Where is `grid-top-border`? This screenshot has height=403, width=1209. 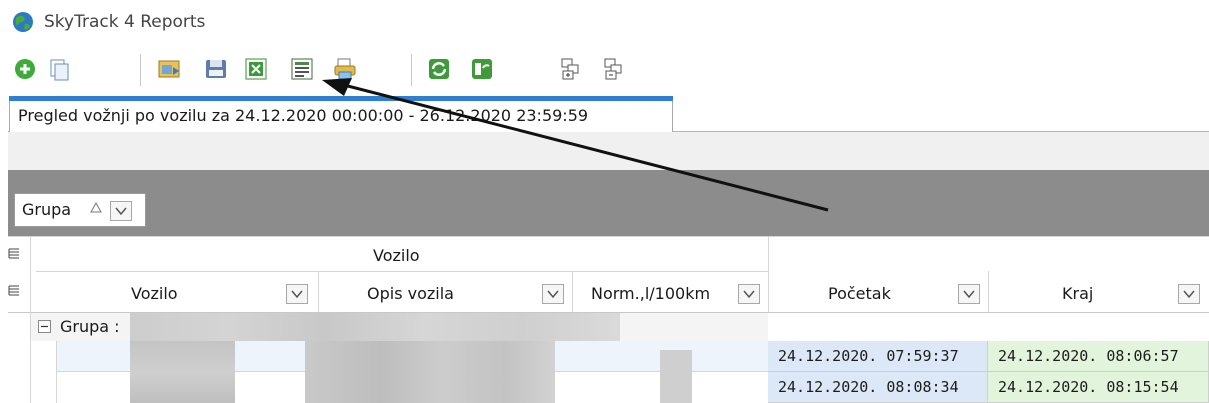
grid-top-border is located at coordinates (608, 236).